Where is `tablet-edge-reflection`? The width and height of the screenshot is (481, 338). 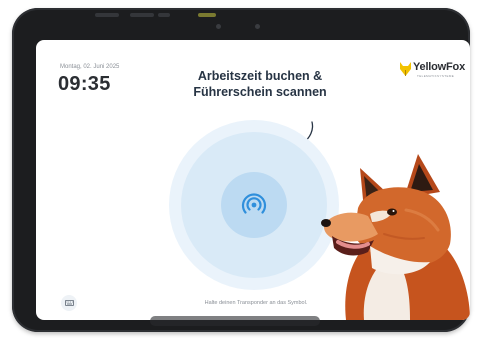 tablet-edge-reflection is located at coordinates (235, 321).